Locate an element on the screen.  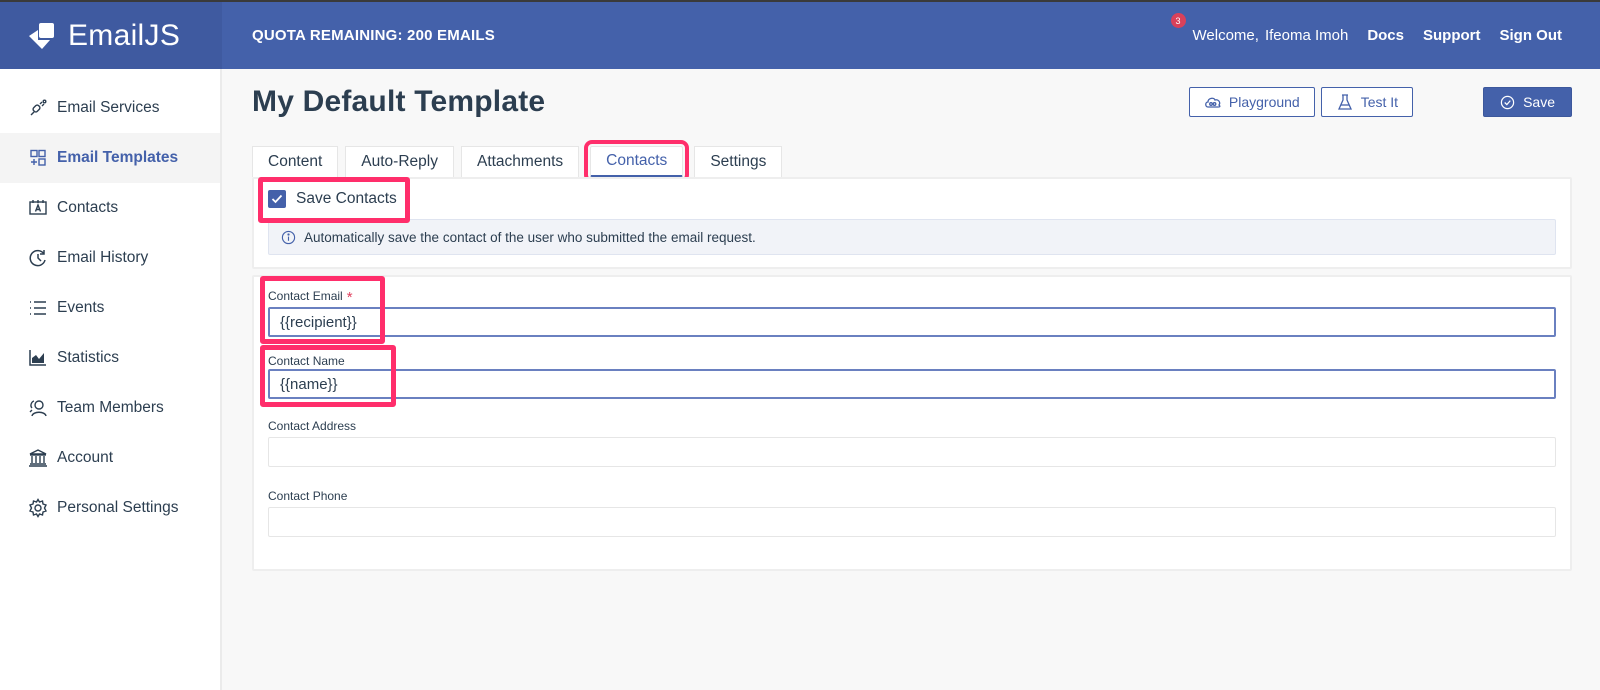
save-label: Save is located at coordinates (1539, 102).